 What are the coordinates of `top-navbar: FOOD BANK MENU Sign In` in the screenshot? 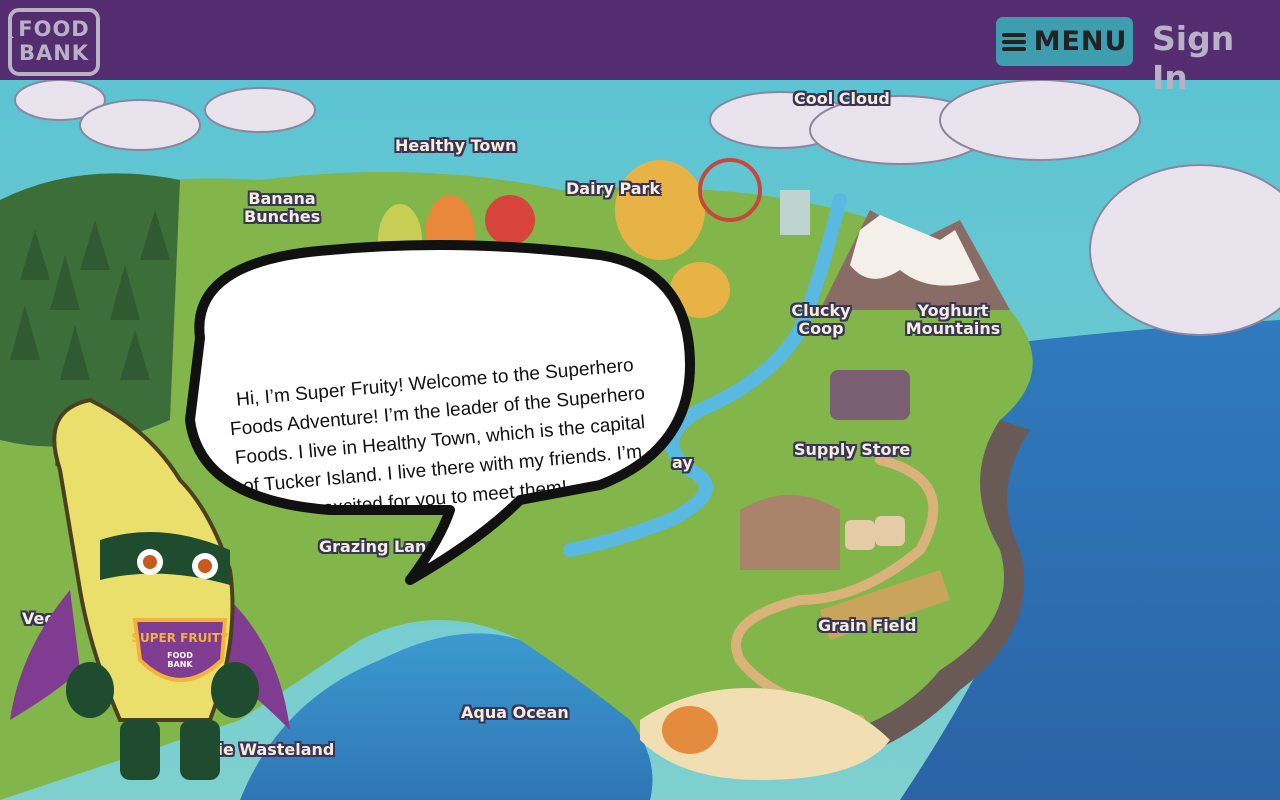 It's located at (640, 48).